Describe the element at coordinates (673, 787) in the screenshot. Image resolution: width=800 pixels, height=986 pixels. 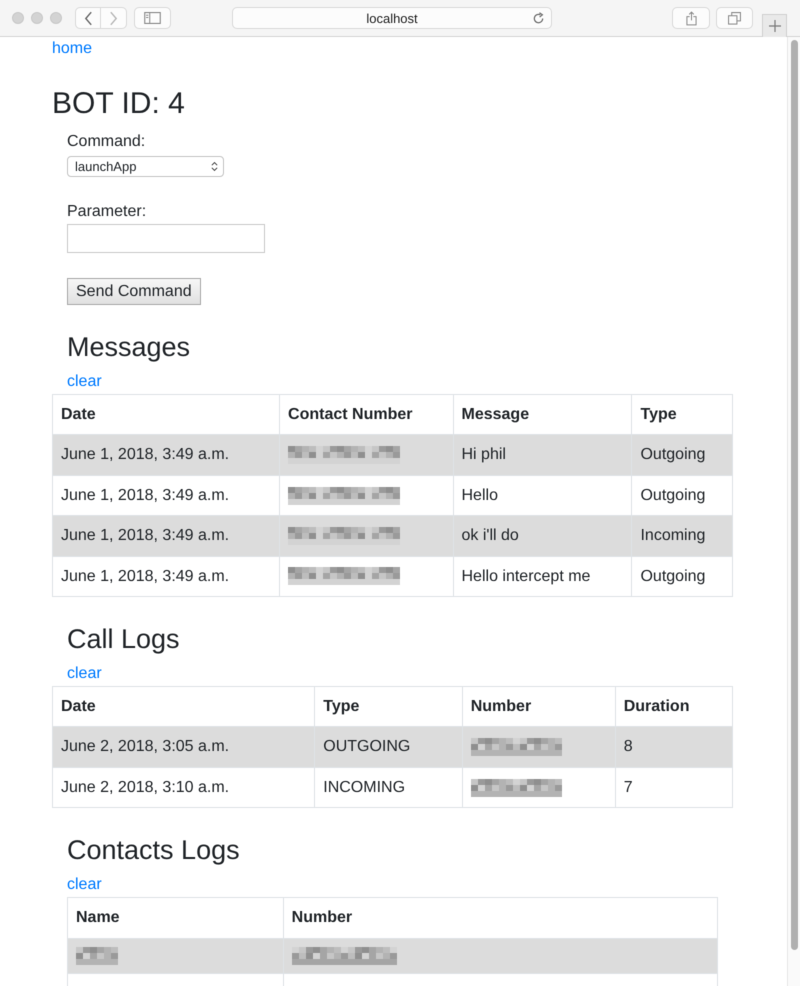
I see `table-cell: 7` at that location.